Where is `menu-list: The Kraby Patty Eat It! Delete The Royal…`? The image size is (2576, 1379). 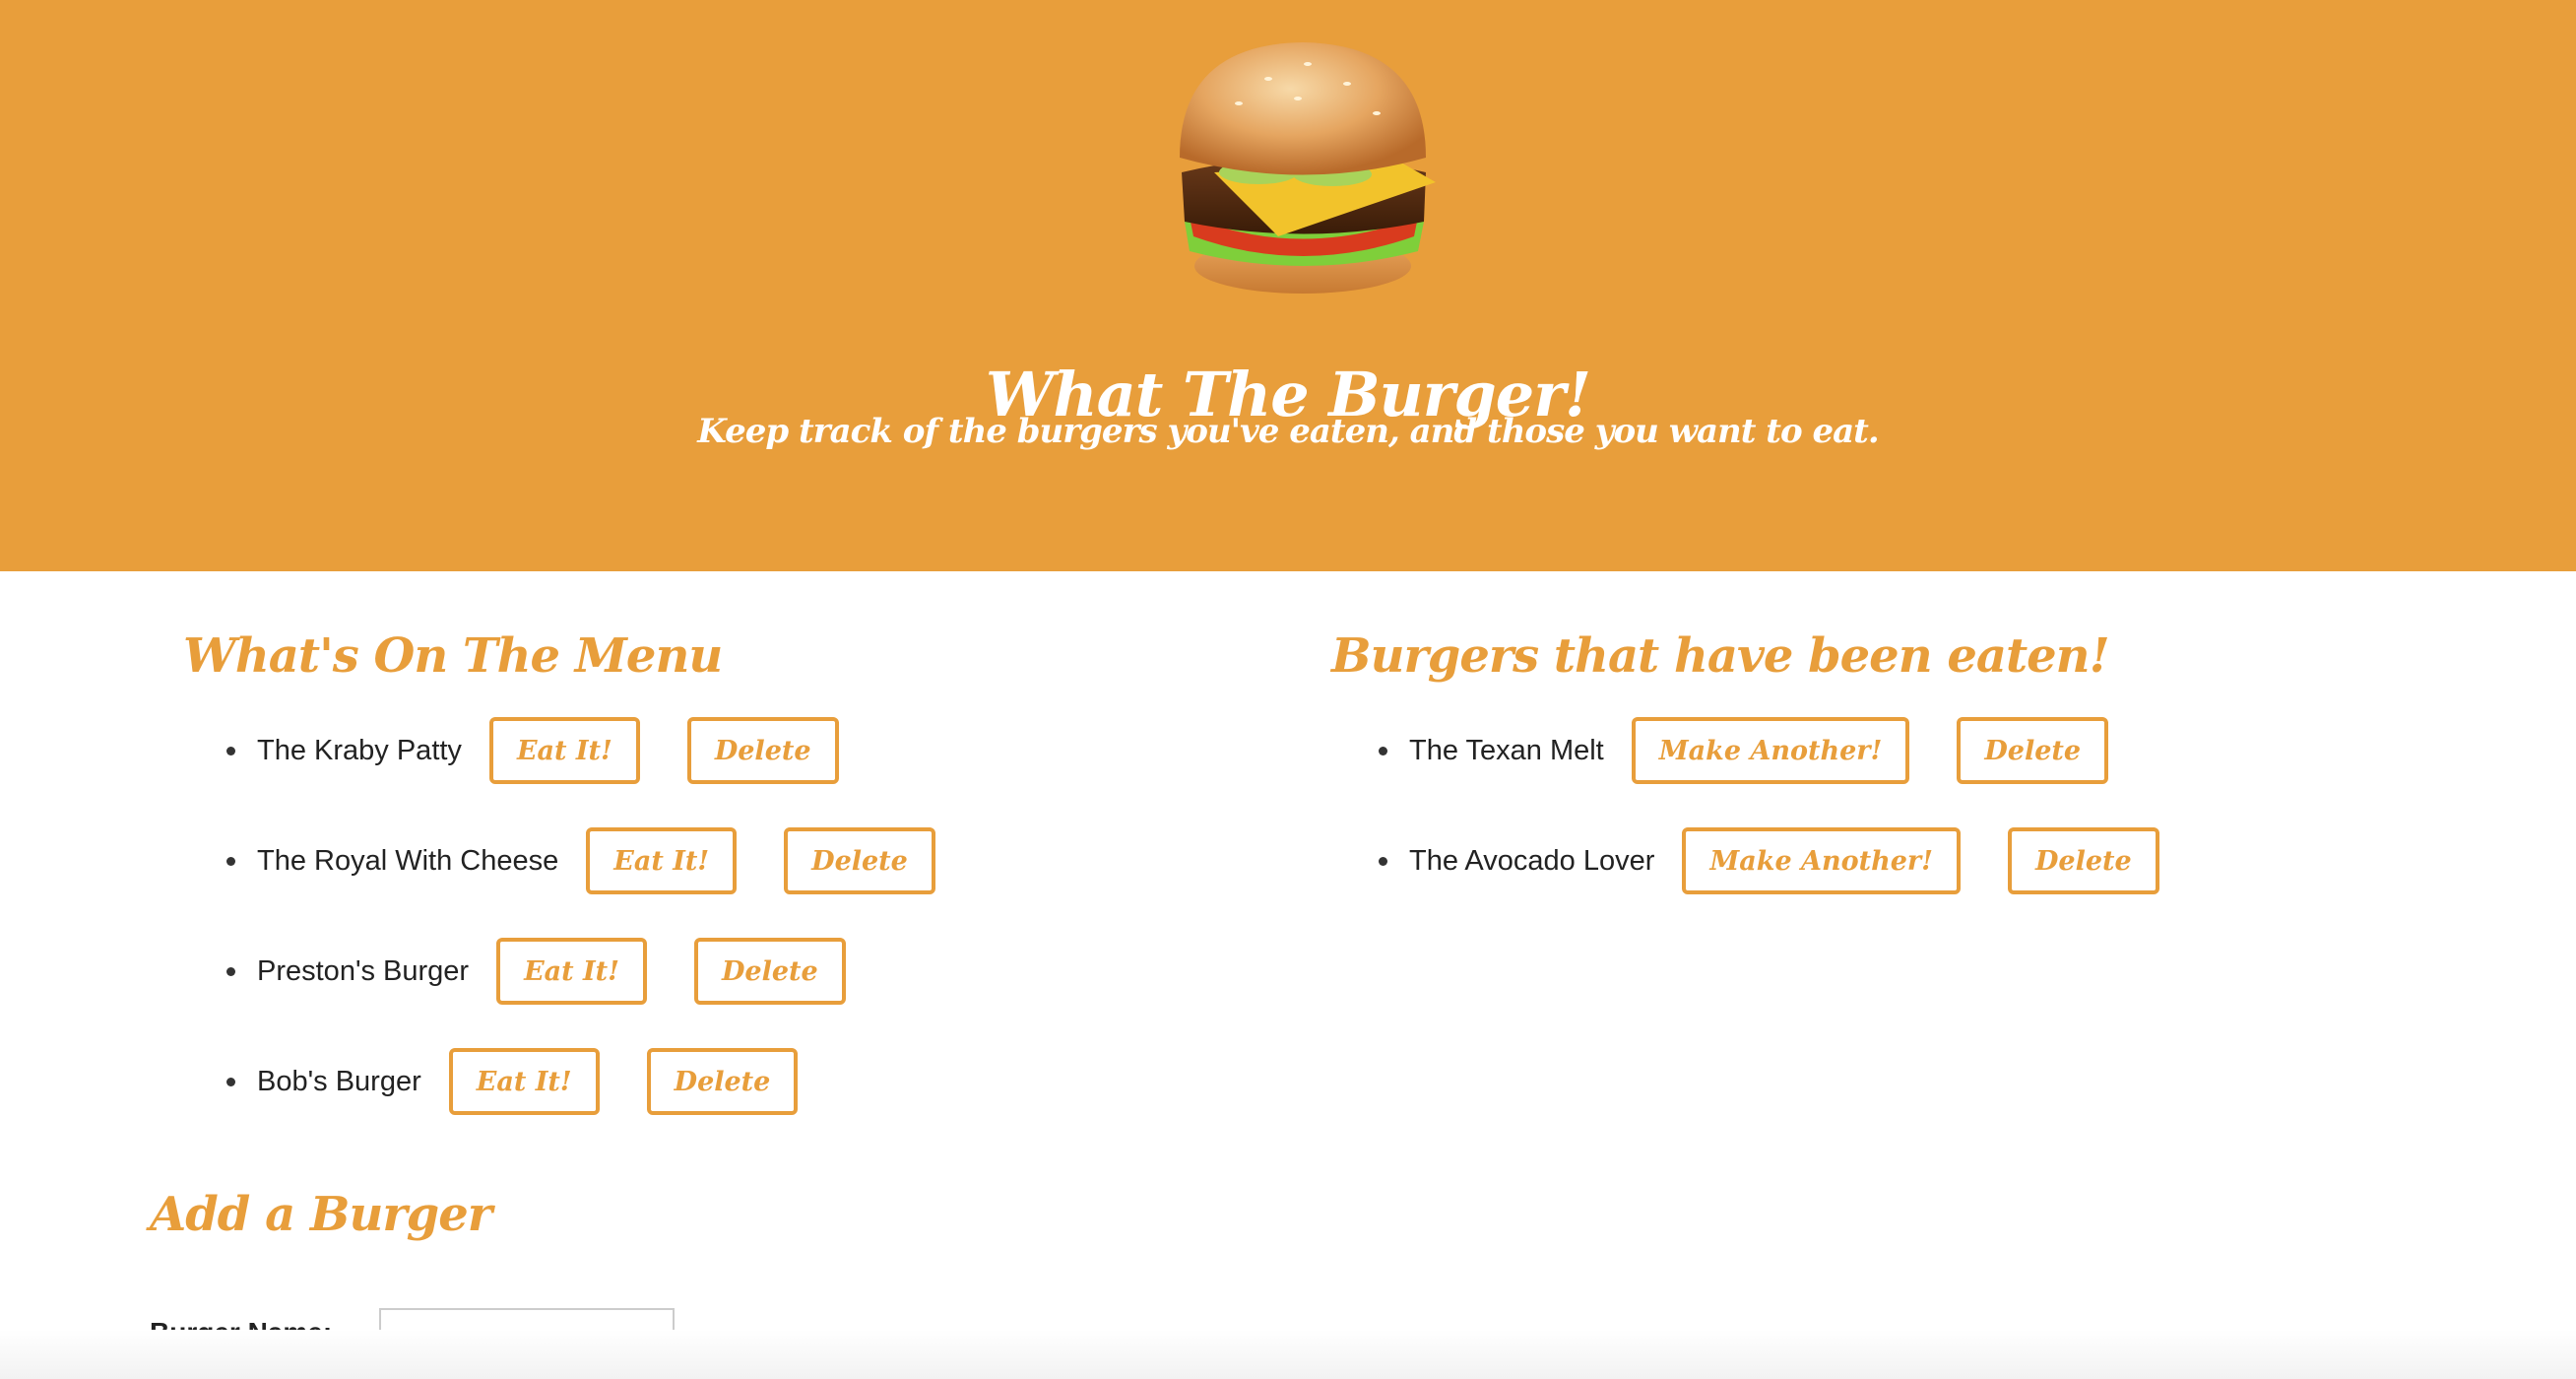
menu-list: The Kraby Patty Eat It! Delete The Royal… is located at coordinates (604, 936).